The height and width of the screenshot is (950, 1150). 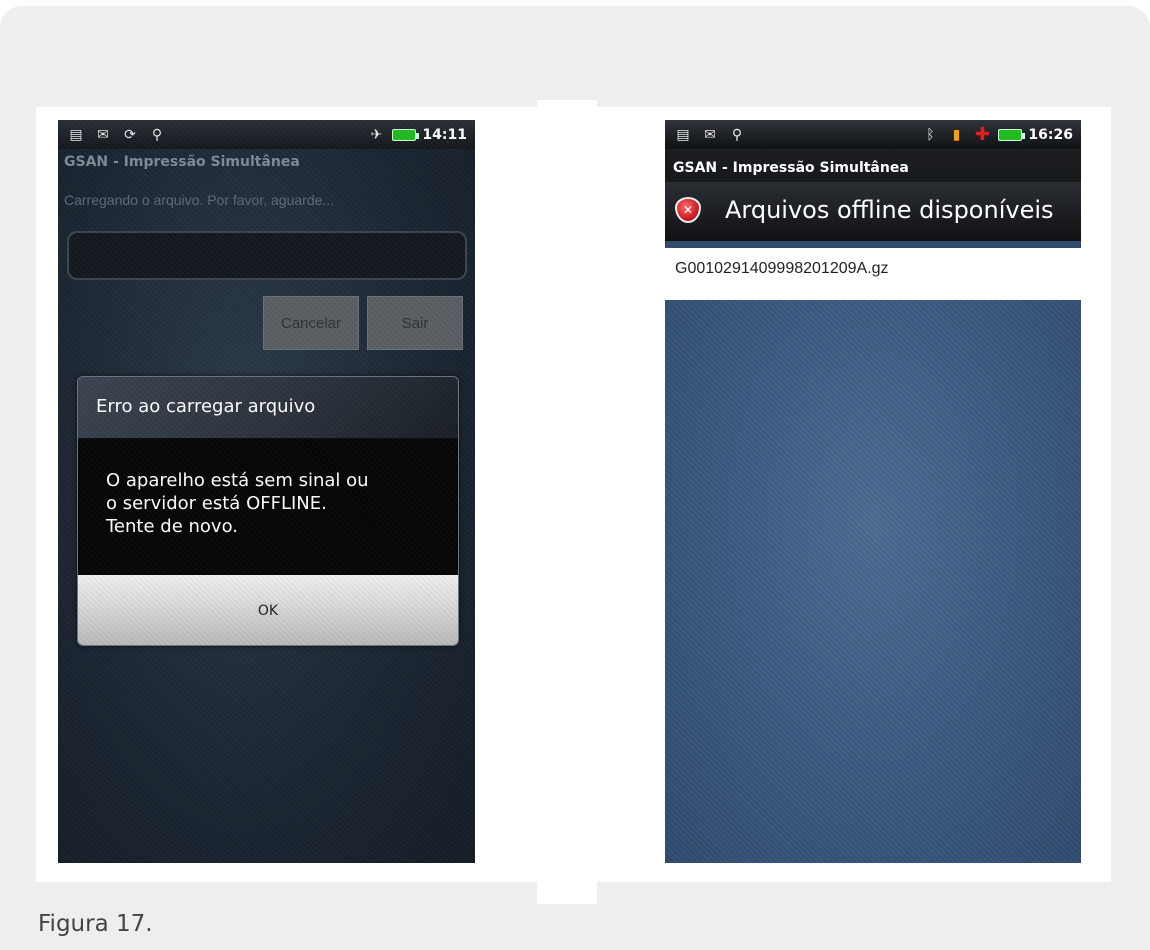 I want to click on dialog-footer: OK, so click(x=268, y=610).